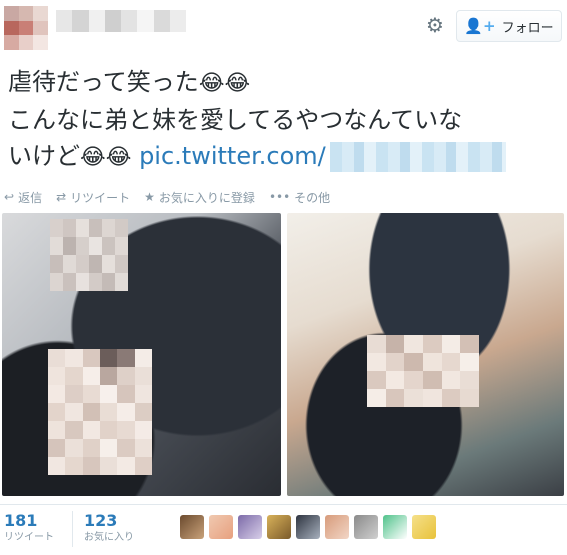 This screenshot has width=567, height=555. Describe the element at coordinates (100, 197) in the screenshot. I see `retweet-label: リツイート` at that location.